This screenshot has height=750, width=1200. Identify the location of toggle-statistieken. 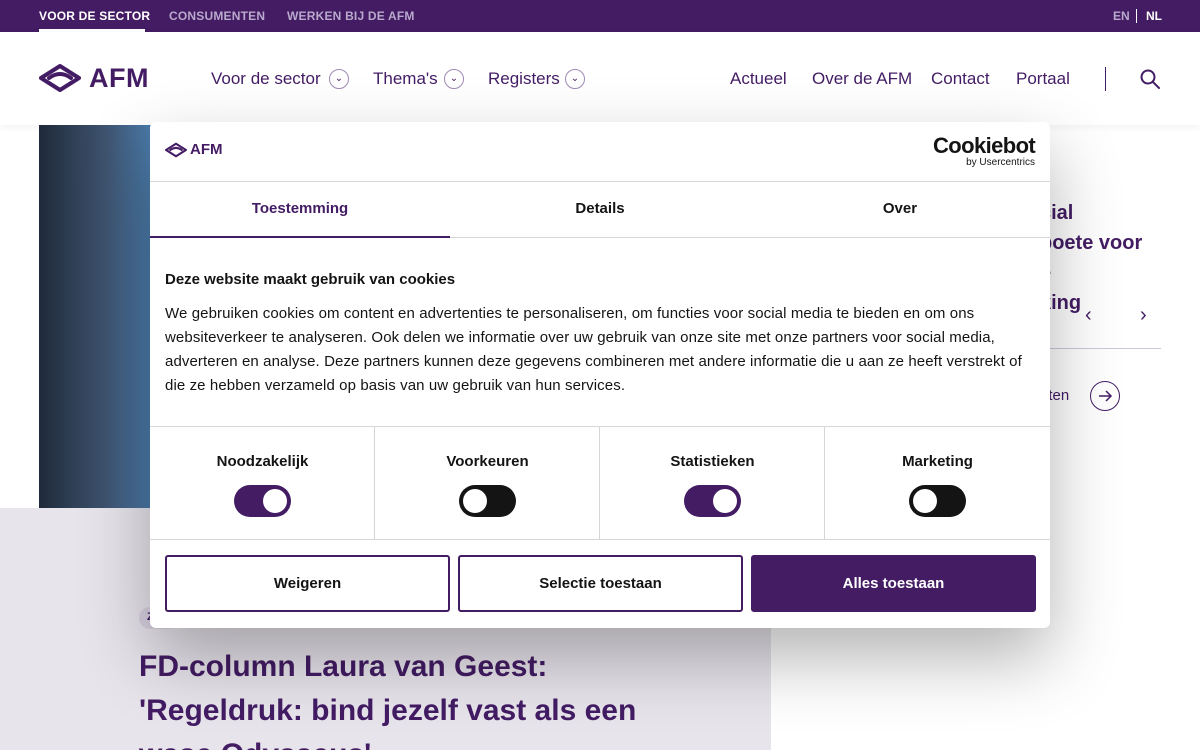
(712, 501).